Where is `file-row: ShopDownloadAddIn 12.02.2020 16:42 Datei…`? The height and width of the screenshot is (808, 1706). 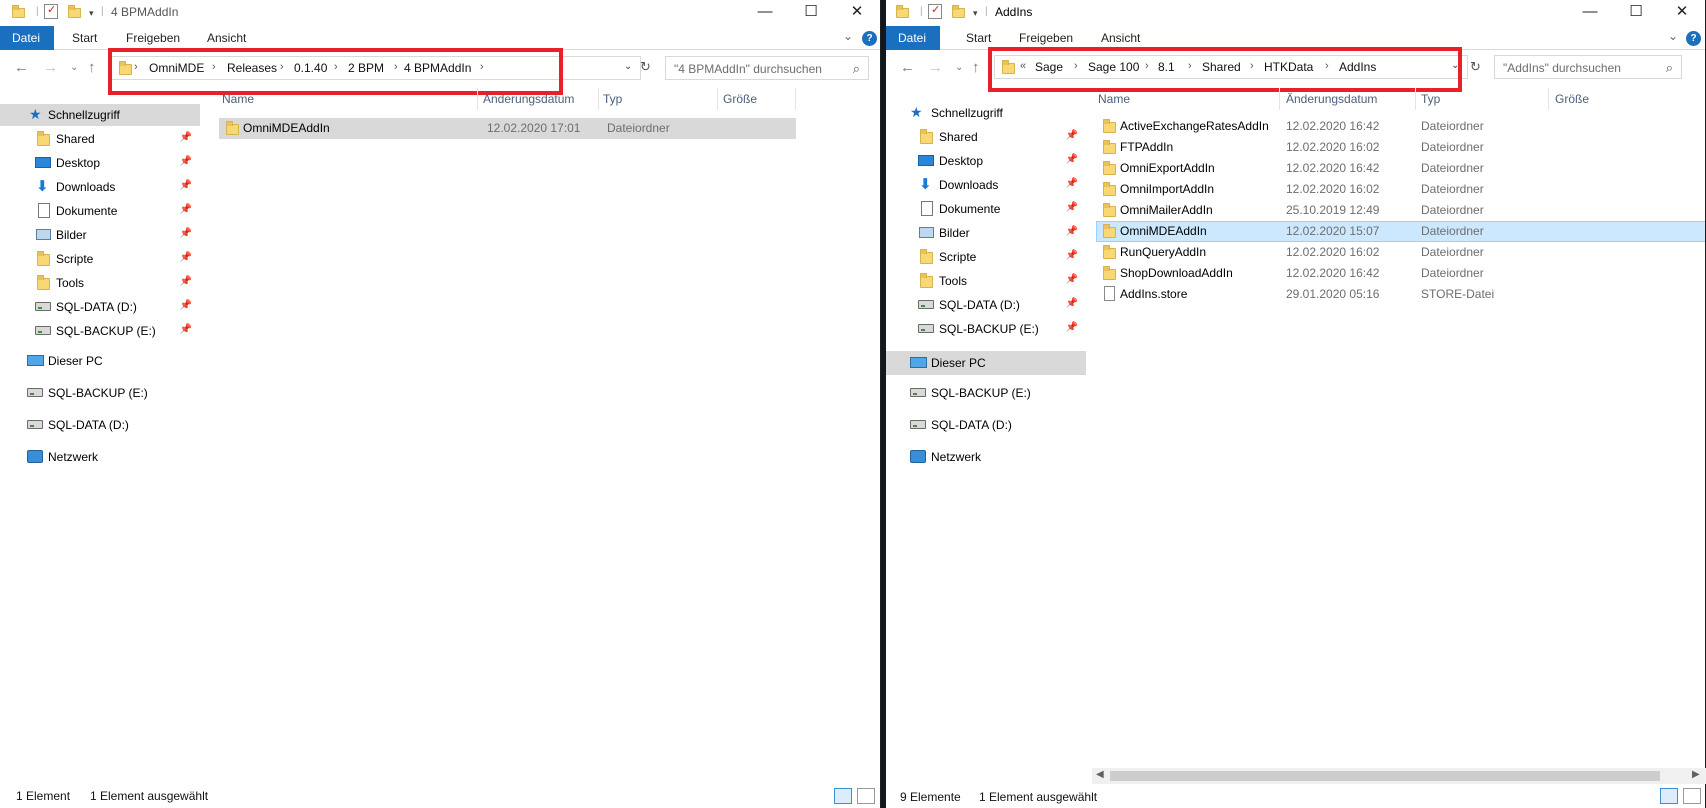
file-row: ShopDownloadAddIn 12.02.2020 16:42 Datei… is located at coordinates (1398, 273).